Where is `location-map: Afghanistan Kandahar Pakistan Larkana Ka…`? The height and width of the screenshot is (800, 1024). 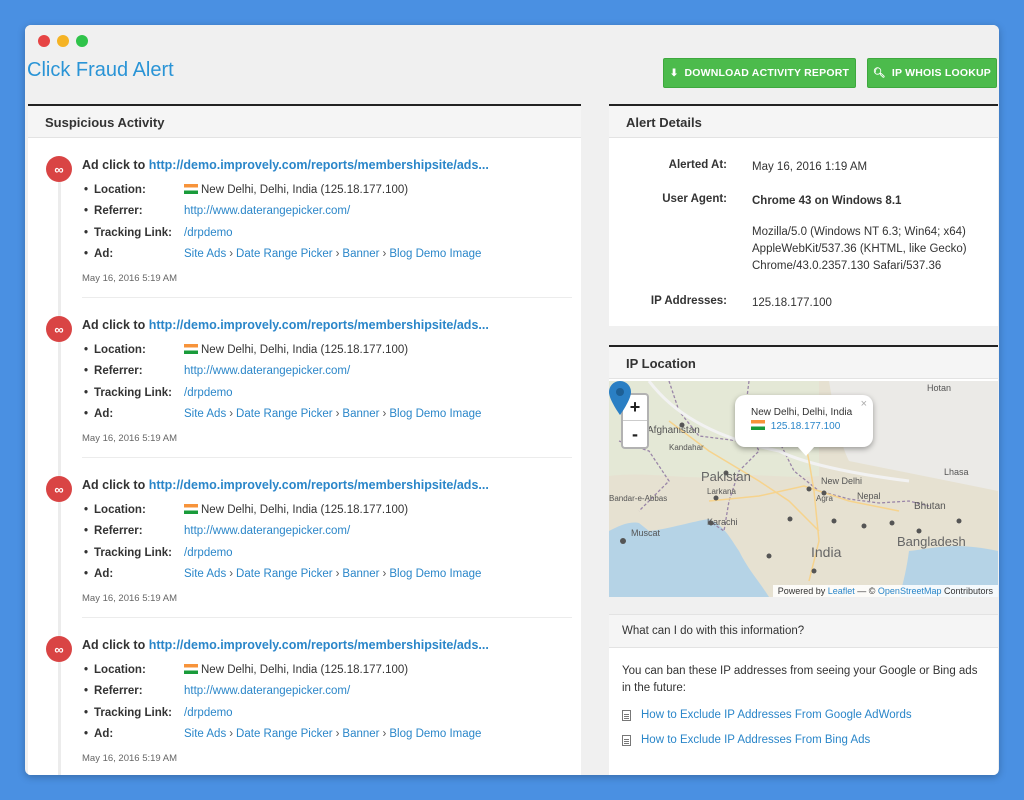
location-map: Afghanistan Kandahar Pakistan Larkana Ka… is located at coordinates (803, 489).